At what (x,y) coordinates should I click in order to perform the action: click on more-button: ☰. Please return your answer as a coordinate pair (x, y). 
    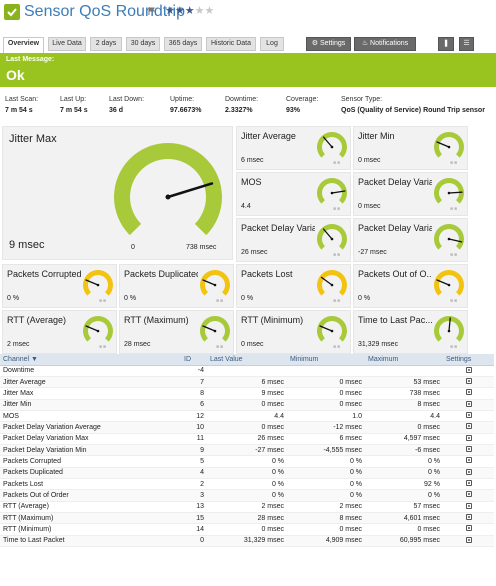
    Looking at the image, I should click on (466, 44).